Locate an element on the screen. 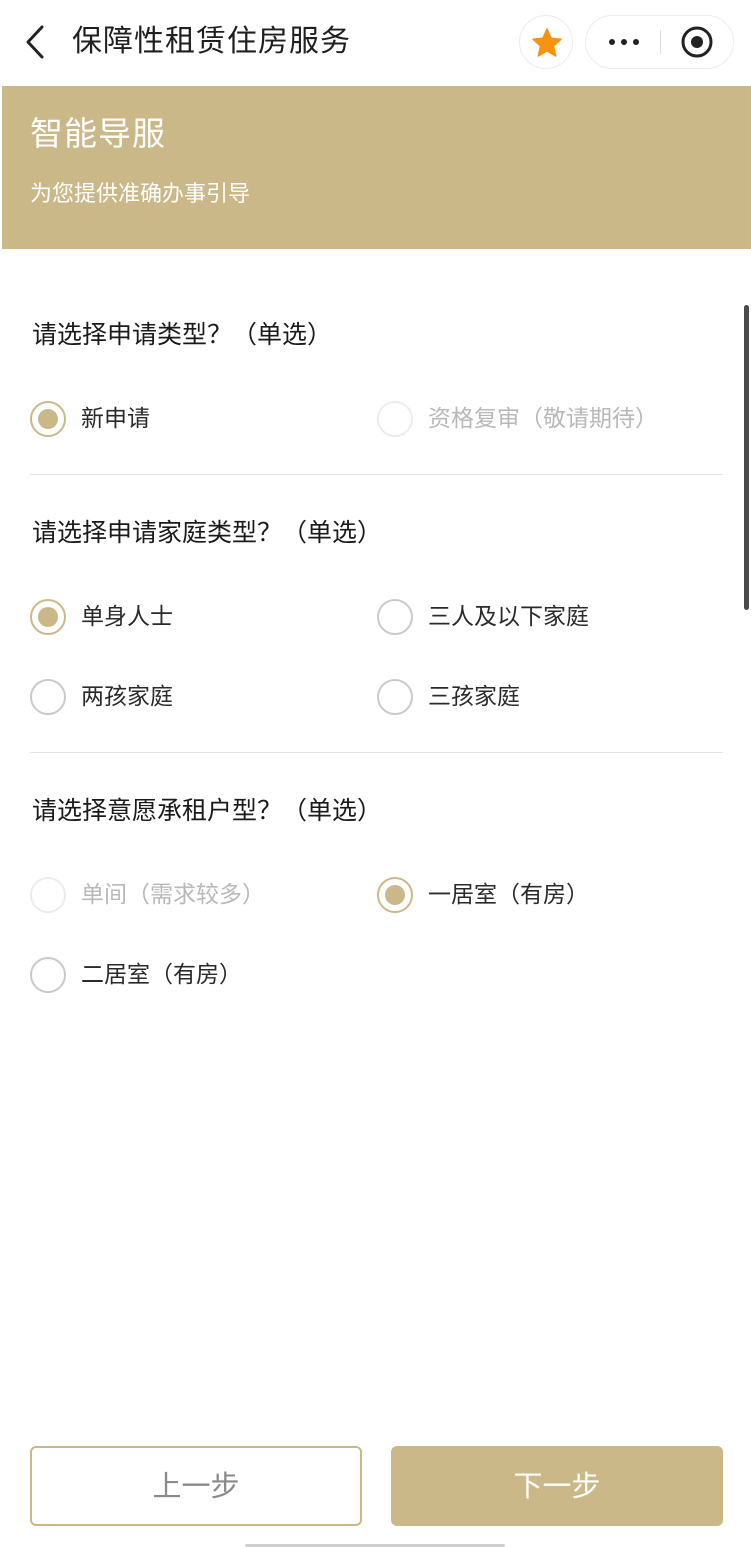 The width and height of the screenshot is (751, 1547). back-button is located at coordinates (36, 42).